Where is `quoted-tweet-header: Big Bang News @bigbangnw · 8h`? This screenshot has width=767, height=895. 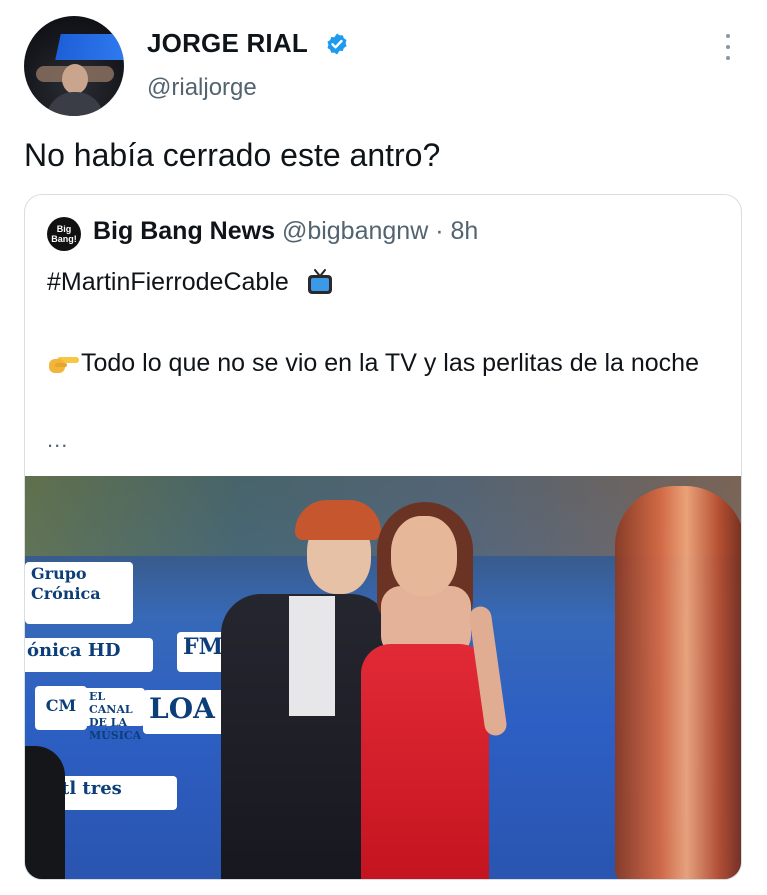 quoted-tweet-header: Big Bang News @bigbangnw · 8h is located at coordinates (285, 231).